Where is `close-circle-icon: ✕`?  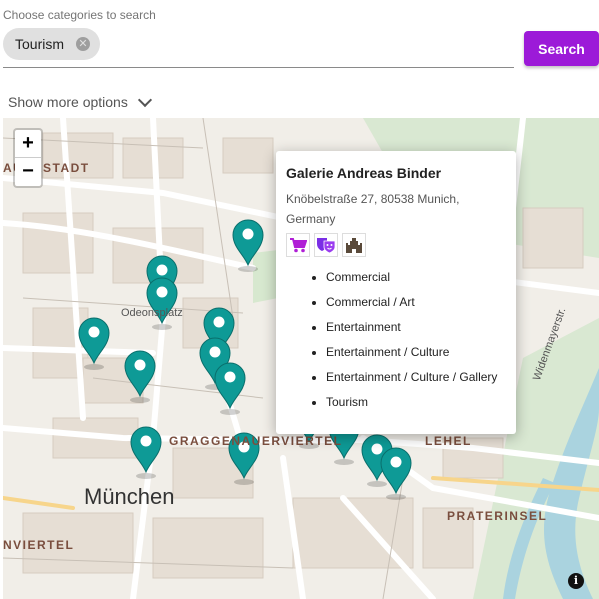
close-circle-icon: ✕ is located at coordinates (83, 44).